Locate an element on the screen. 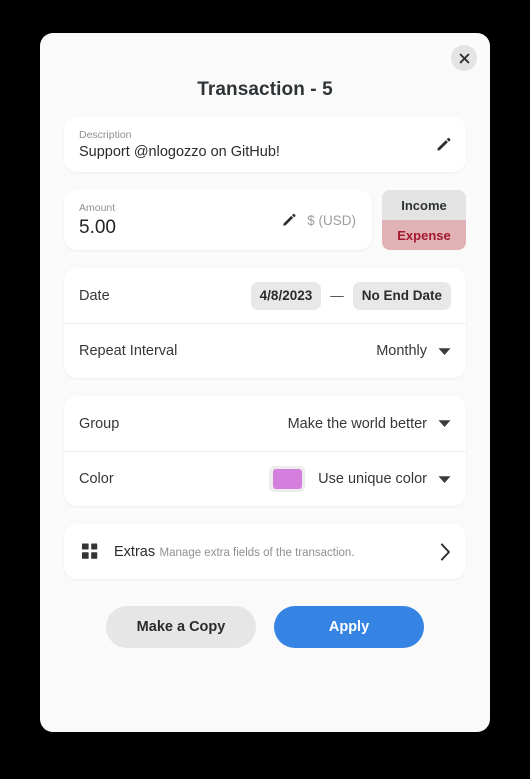  group-dropdown: Make the world better is located at coordinates (369, 424).